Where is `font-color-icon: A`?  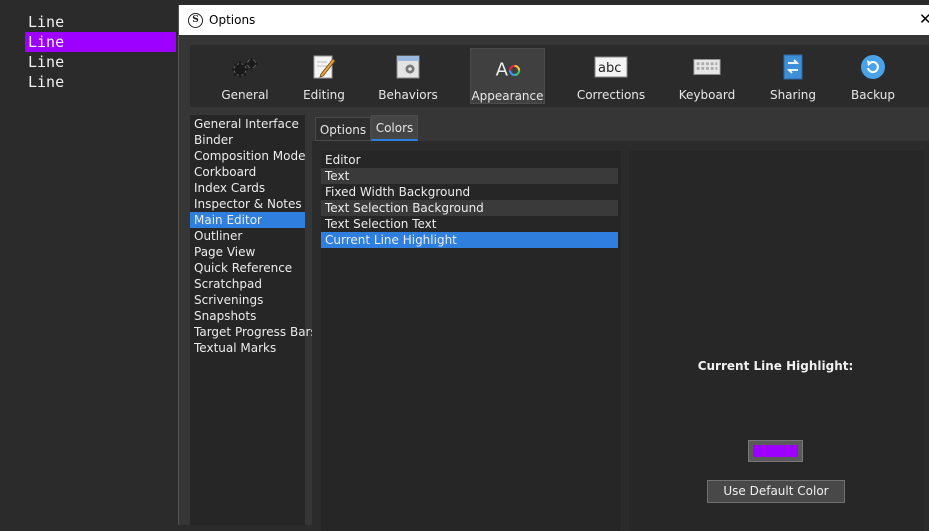 font-color-icon: A is located at coordinates (508, 68).